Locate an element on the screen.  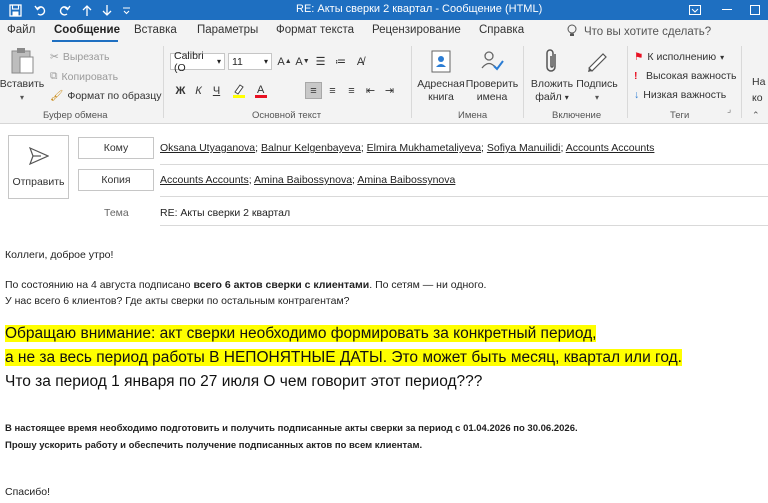
underline-icon: Ч is located at coordinates (216, 90).